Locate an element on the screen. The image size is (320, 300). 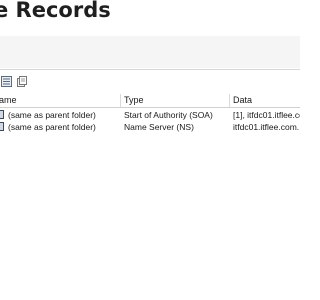
record-data: itfdc01.itflee.com. is located at coordinates (266, 127).